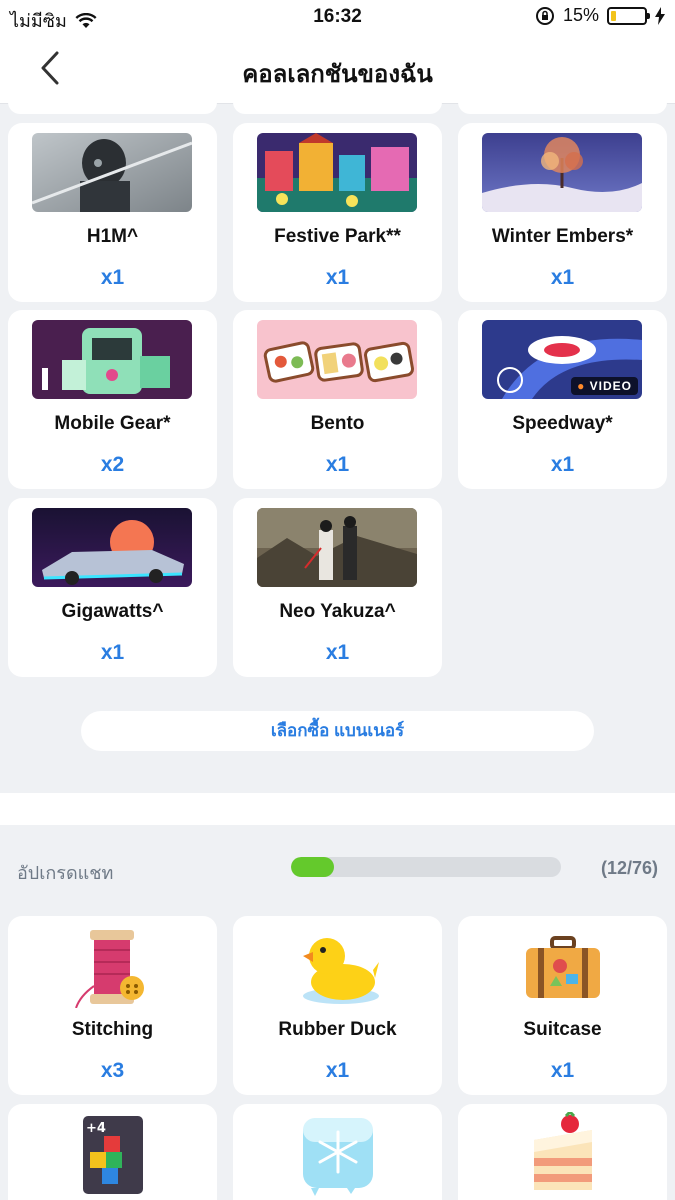 Image resolution: width=675 pixels, height=1200 pixels. Describe the element at coordinates (337, 587) in the screenshot. I see `banner-card-neo-yakuza: Neo Yakuza^ x1` at that location.